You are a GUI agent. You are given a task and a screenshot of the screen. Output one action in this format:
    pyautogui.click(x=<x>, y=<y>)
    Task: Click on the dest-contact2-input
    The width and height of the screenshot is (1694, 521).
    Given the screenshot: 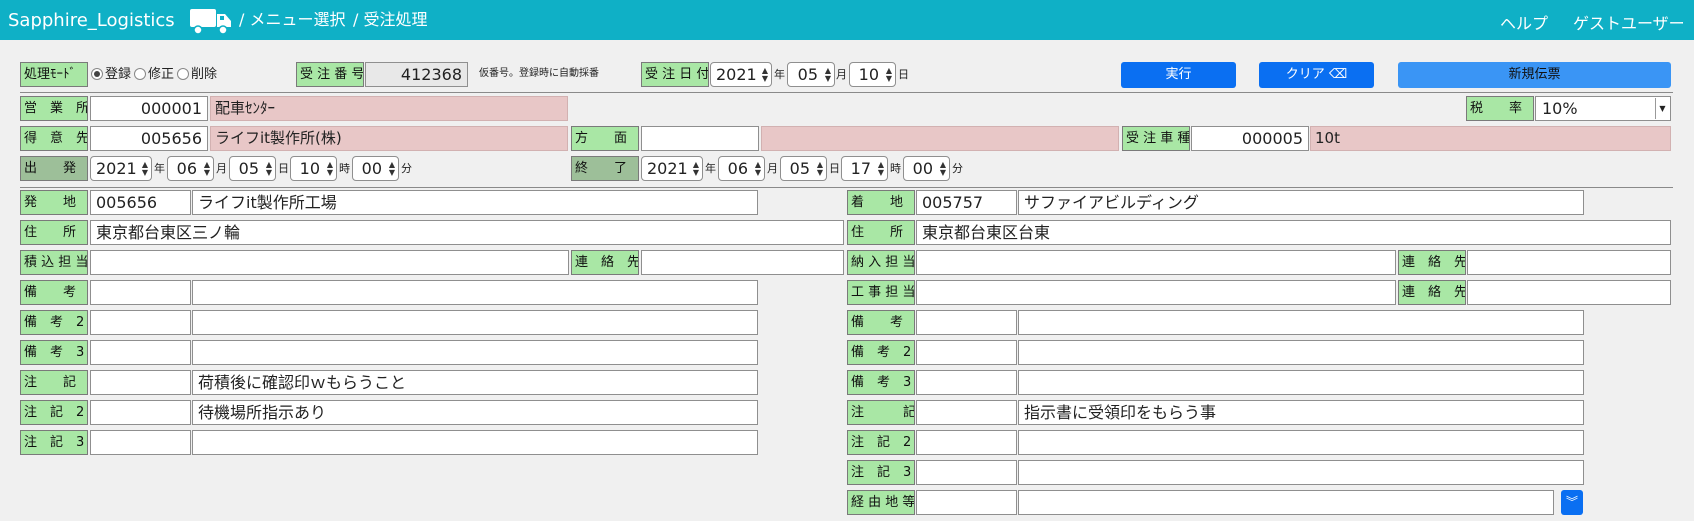 What is the action you would take?
    pyautogui.click(x=1569, y=292)
    